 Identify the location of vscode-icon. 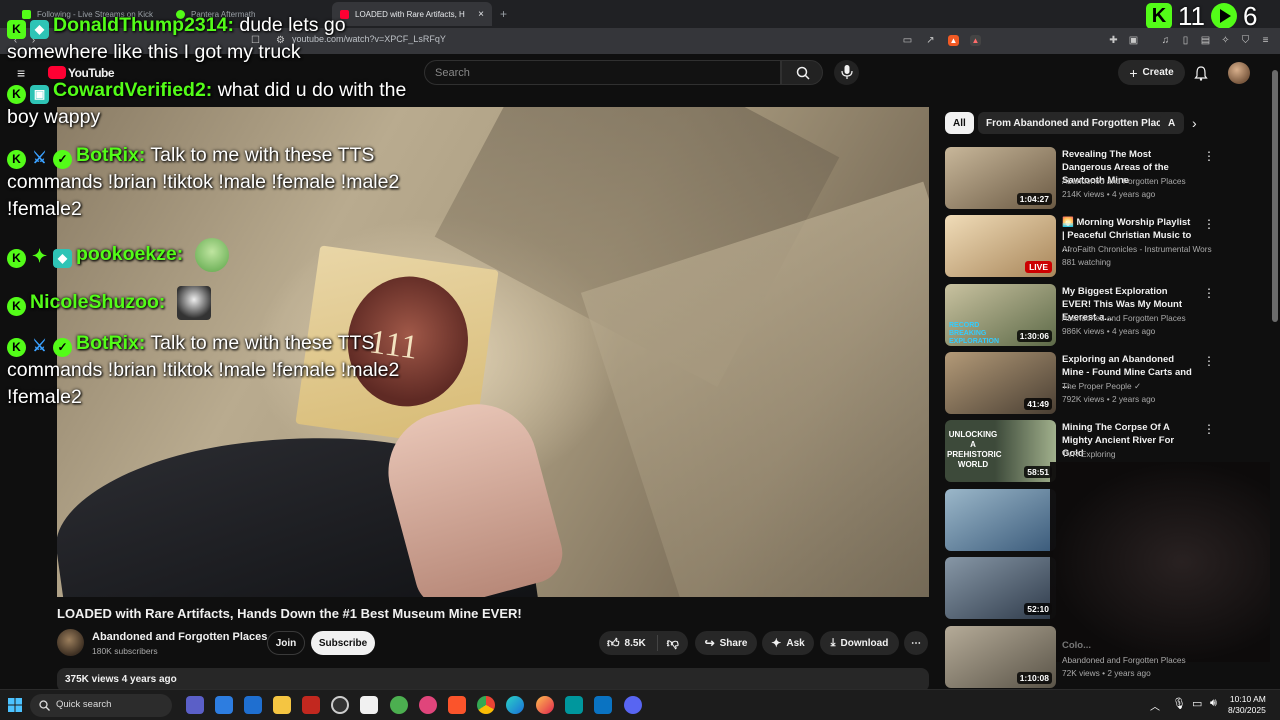
(603, 705).